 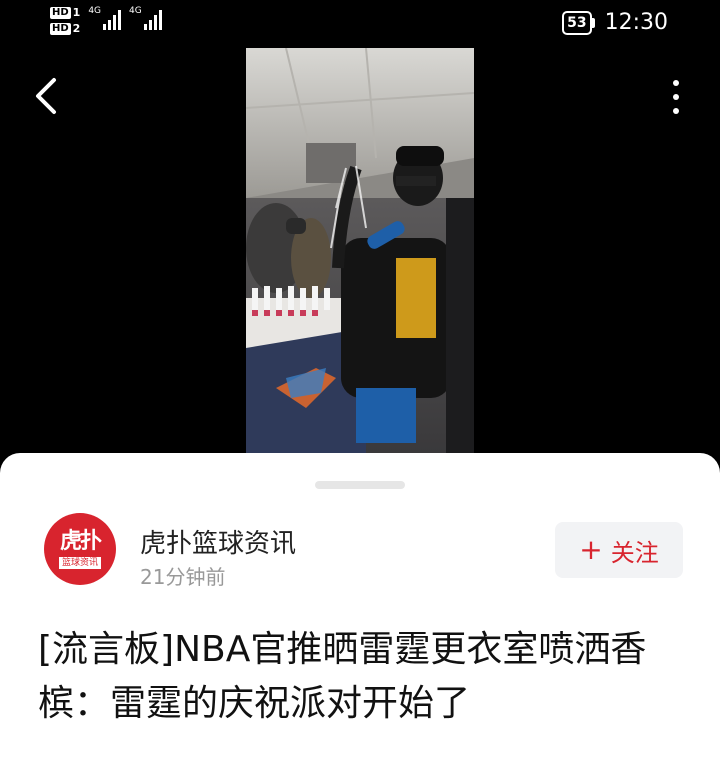 What do you see at coordinates (76, 28) in the screenshot?
I see `hd-sub: 2` at bounding box center [76, 28].